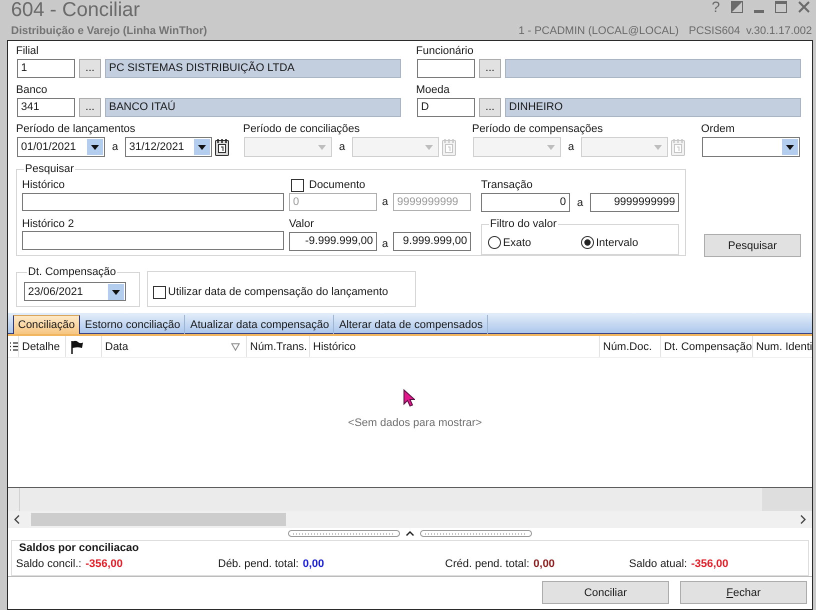 This screenshot has width=816, height=610. I want to click on field-label: Transação, so click(507, 185).